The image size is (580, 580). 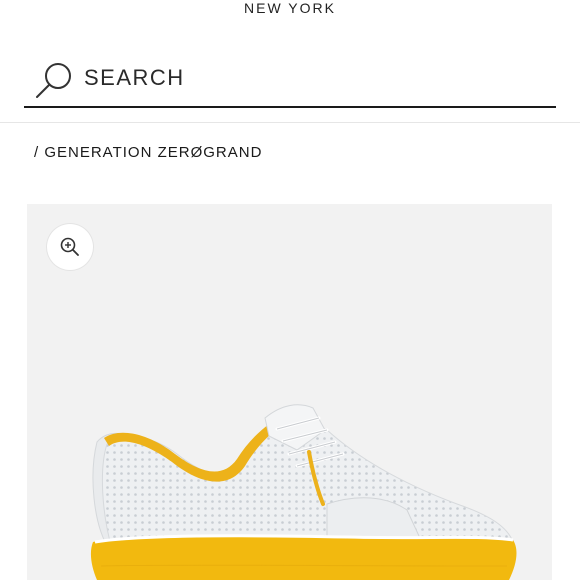 I want to click on breadcrumb: / GENERATION ZERØGRAND, so click(x=148, y=152).